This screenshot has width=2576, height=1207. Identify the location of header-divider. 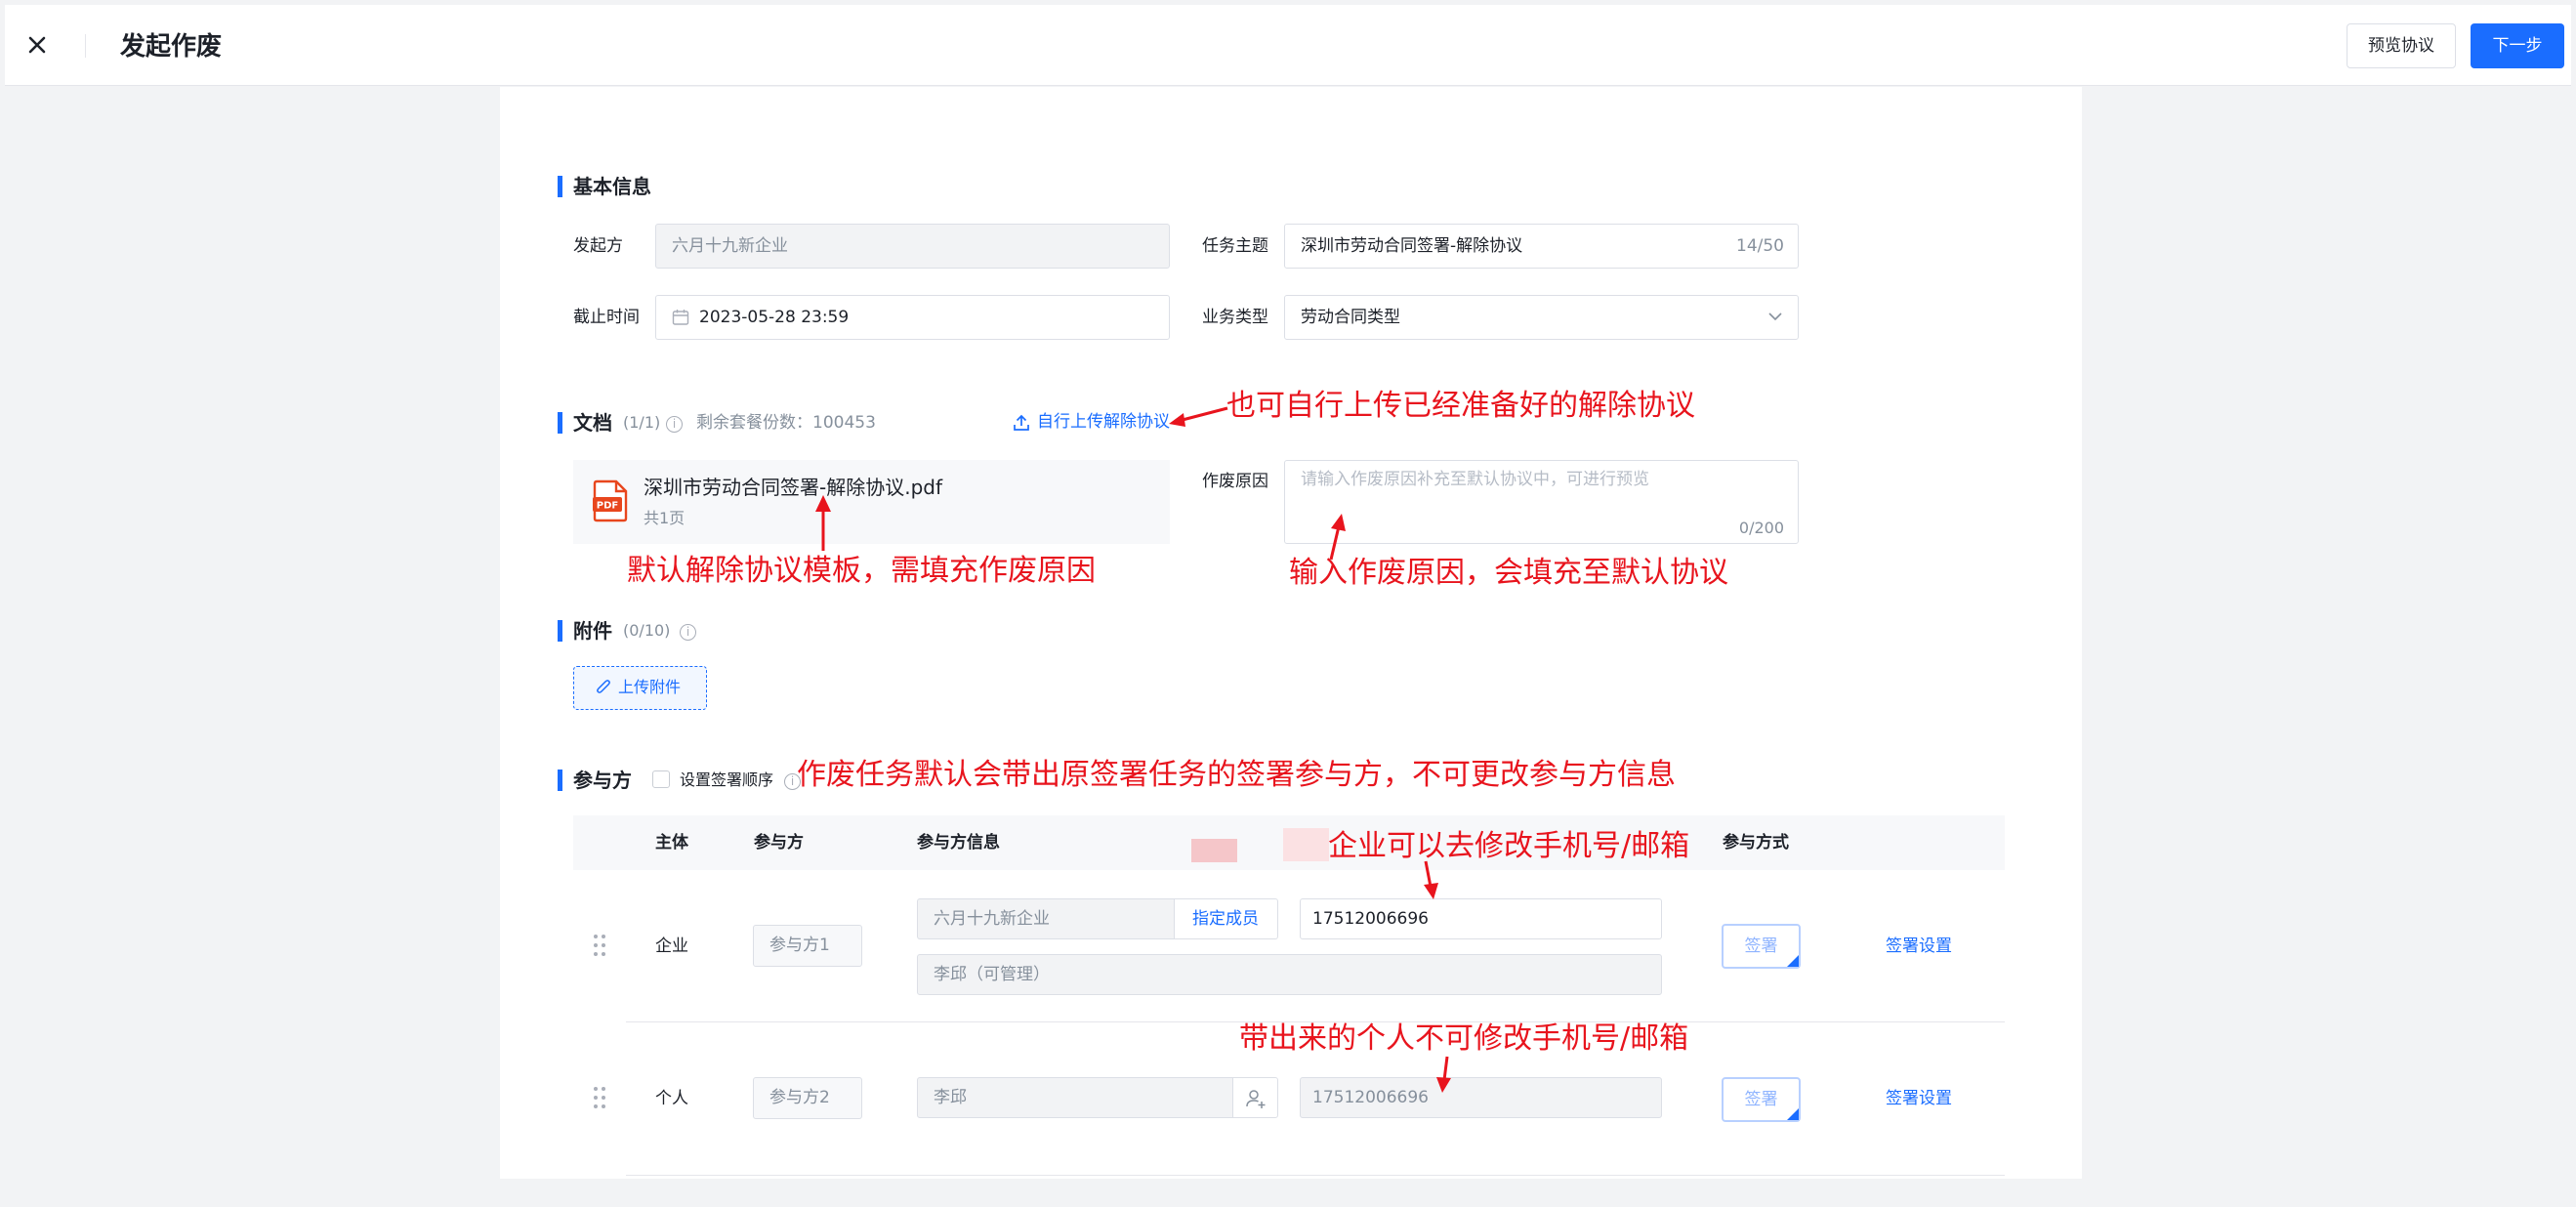
(85, 46).